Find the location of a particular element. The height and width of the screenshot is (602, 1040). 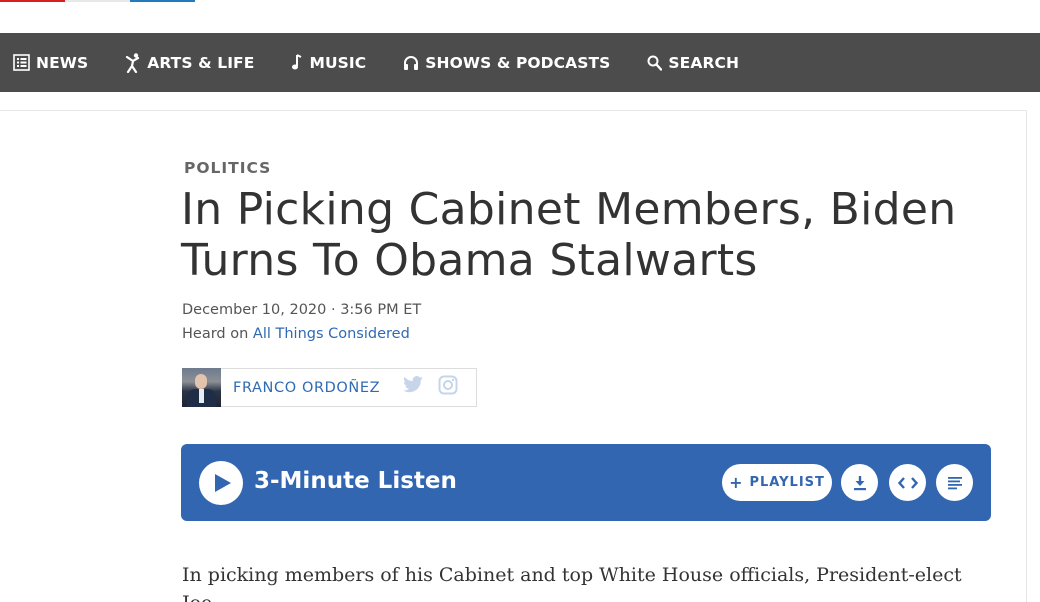

embed-button is located at coordinates (907, 482).